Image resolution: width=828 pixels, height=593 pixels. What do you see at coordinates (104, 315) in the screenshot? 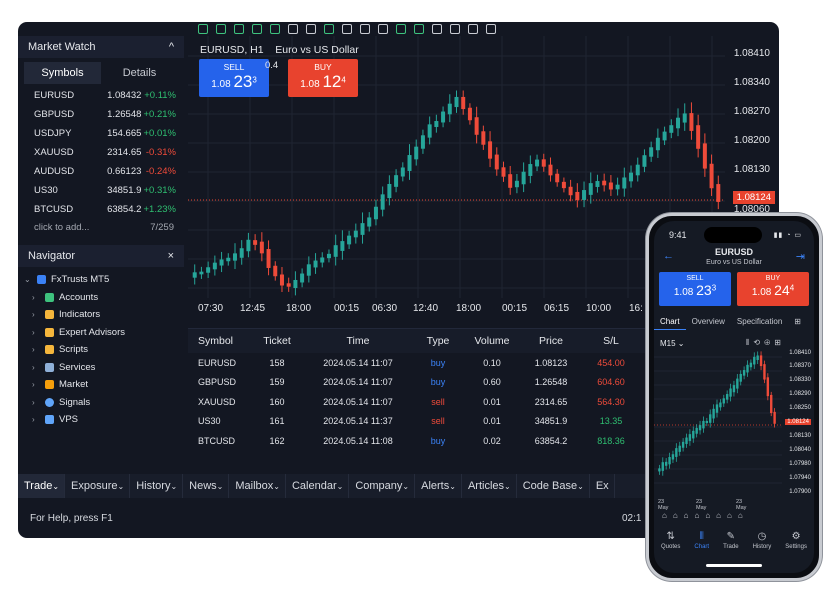
I see `tree-item-indicators: › Indicators` at bounding box center [104, 315].